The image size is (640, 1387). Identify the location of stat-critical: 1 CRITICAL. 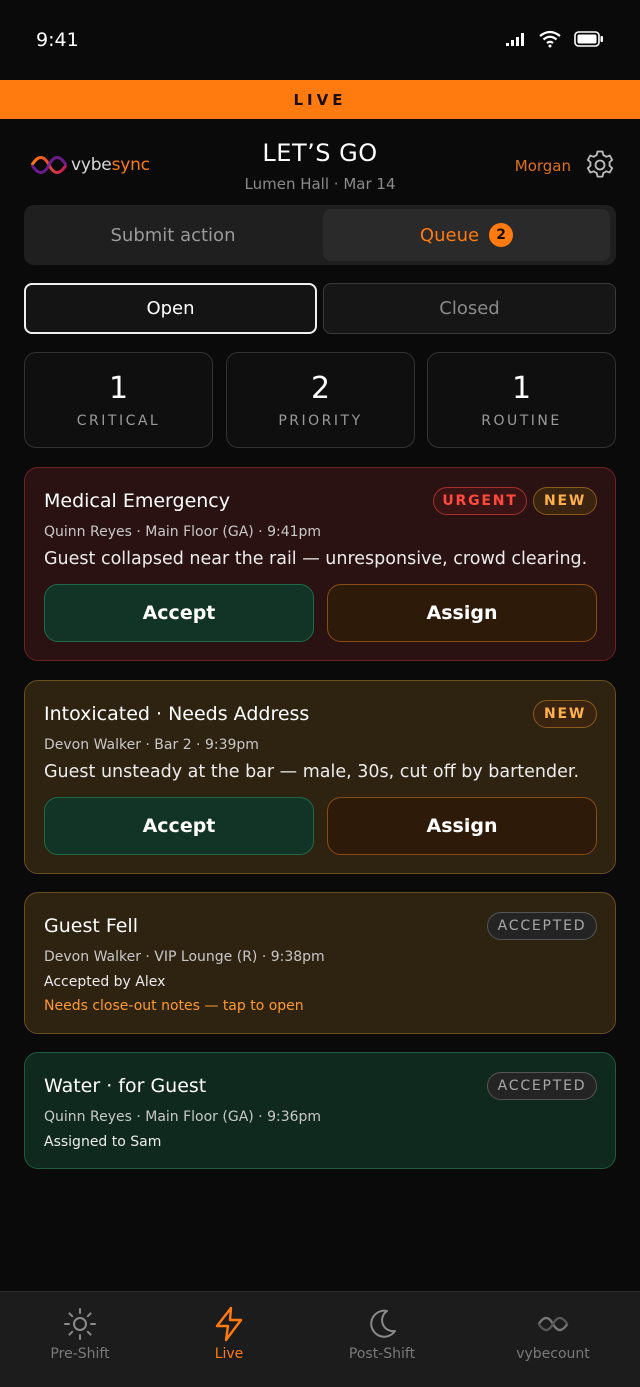
(118, 400).